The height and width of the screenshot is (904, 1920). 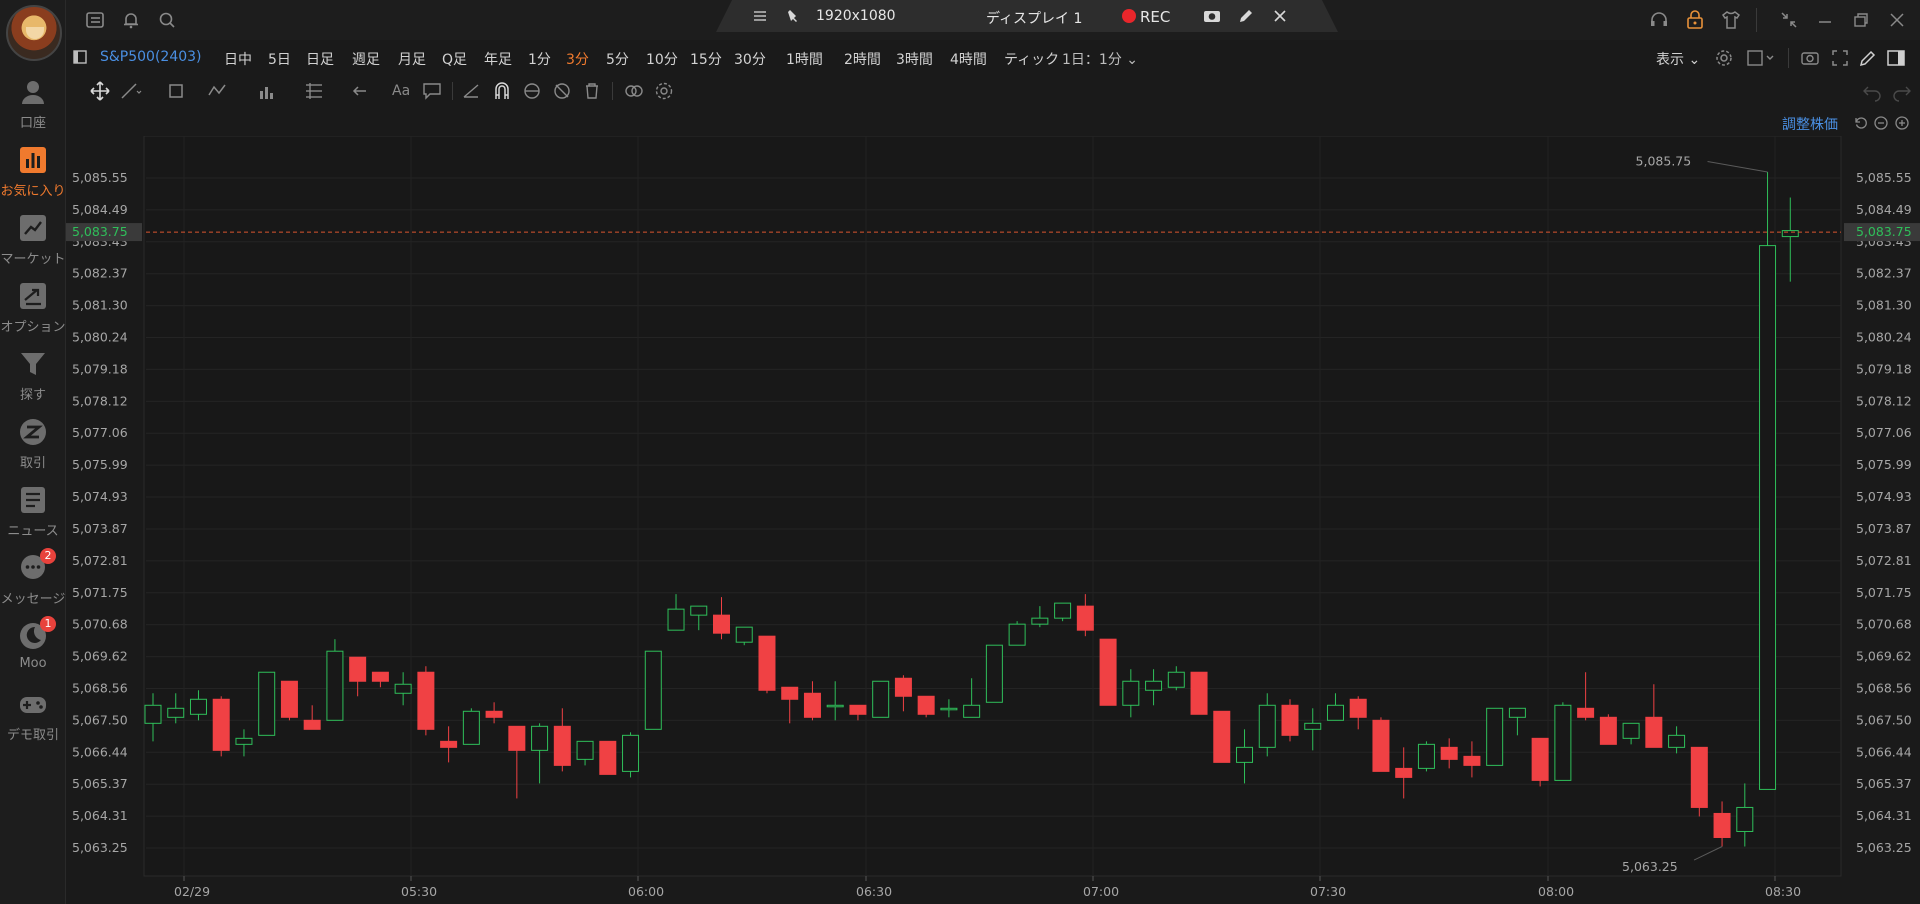 I want to click on timeframe-tab: 3分, so click(x=577, y=59).